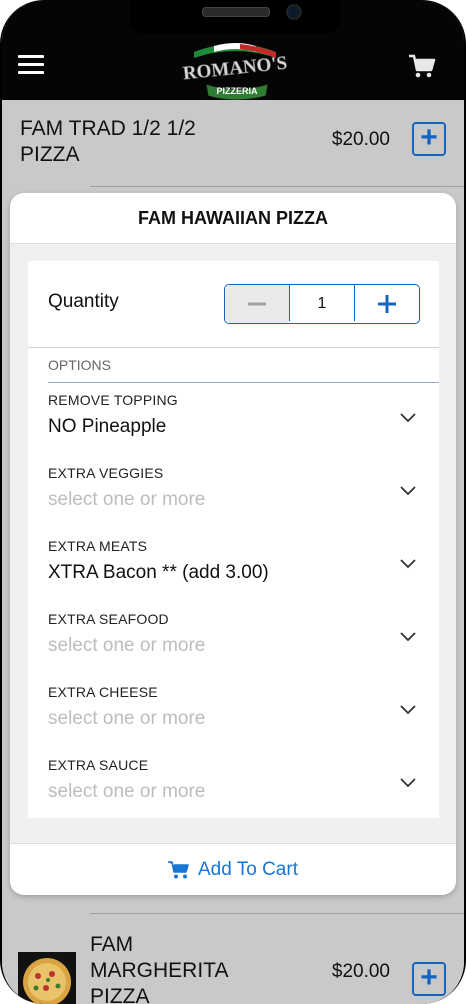  What do you see at coordinates (112, 944) in the screenshot?
I see `menu-item-title-line: FAM` at bounding box center [112, 944].